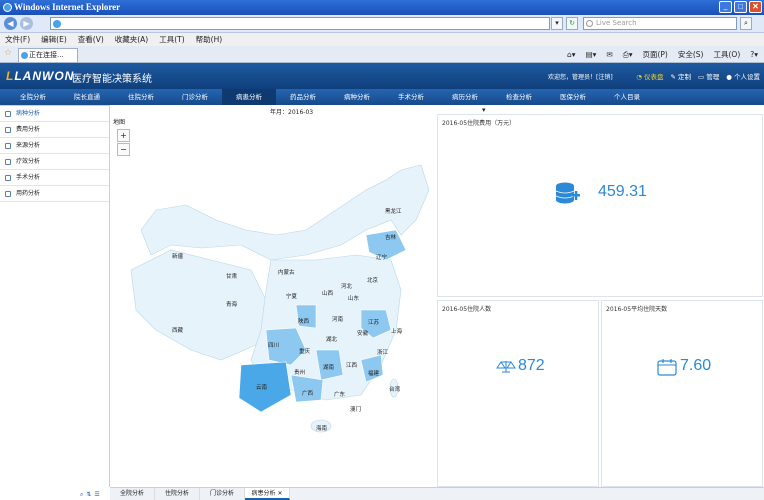  I want to click on home-icon: ⌂▾, so click(571, 54).